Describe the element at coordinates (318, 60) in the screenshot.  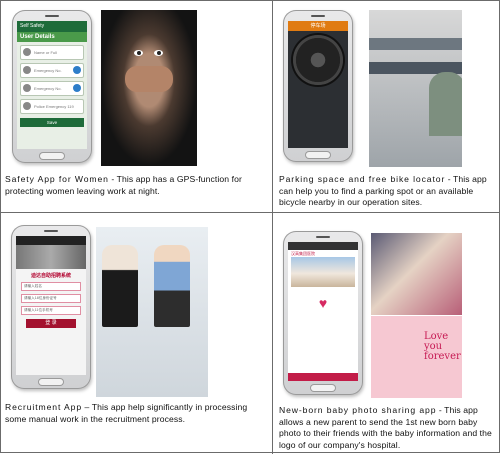
I see `wheel-icon` at that location.